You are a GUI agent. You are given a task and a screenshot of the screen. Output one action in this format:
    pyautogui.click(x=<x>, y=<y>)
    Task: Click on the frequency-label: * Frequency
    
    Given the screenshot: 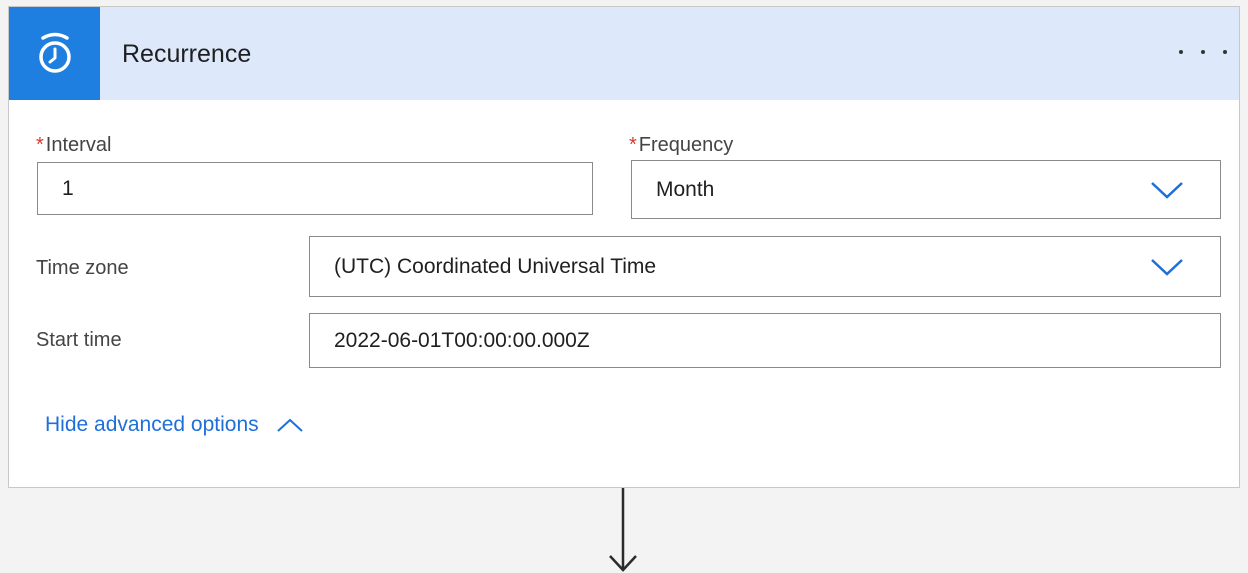 What is the action you would take?
    pyautogui.click(x=681, y=145)
    